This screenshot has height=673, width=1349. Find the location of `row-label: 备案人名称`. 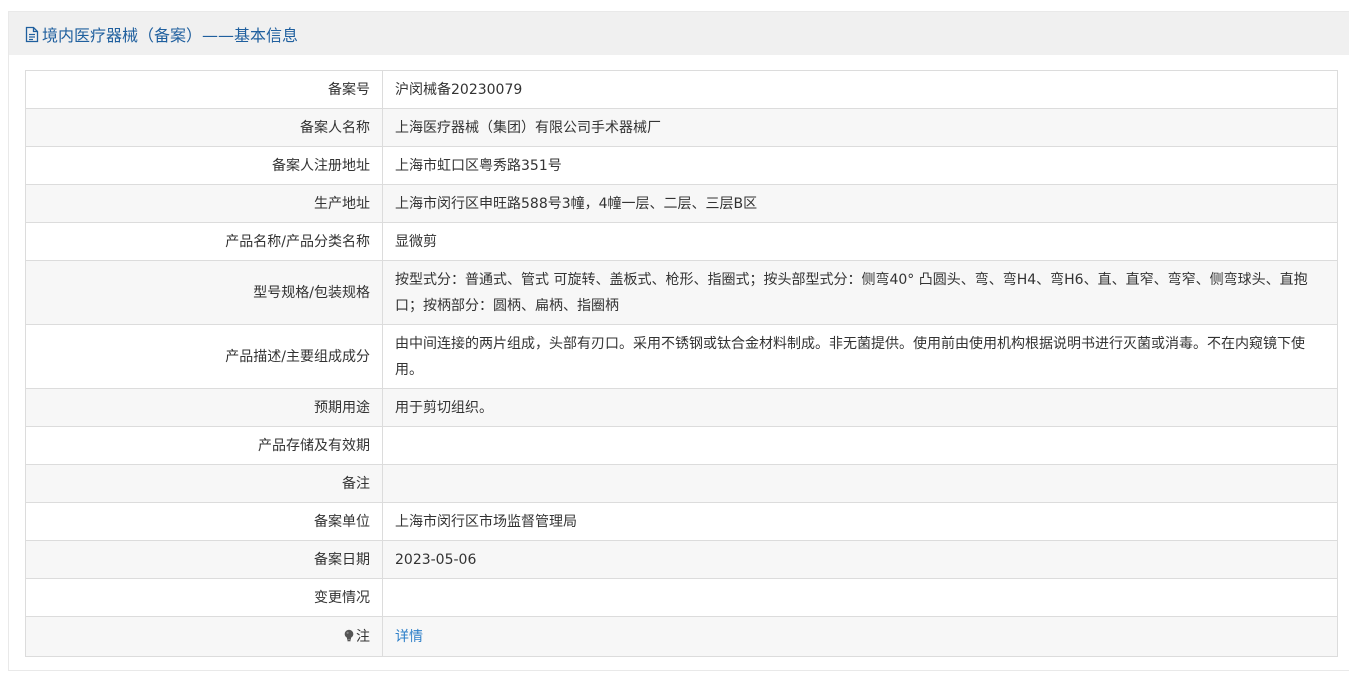

row-label: 备案人名称 is located at coordinates (204, 127).